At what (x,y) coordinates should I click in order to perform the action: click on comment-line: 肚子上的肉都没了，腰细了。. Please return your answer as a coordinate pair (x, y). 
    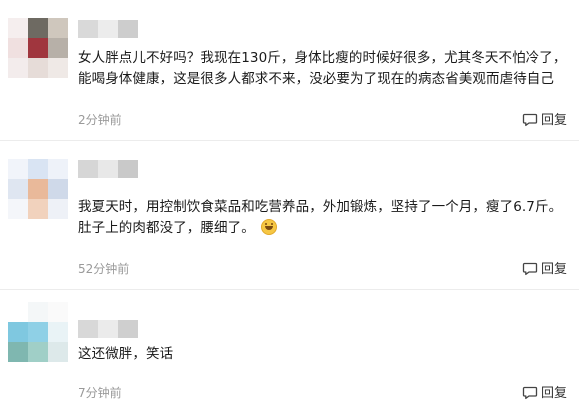
    Looking at the image, I should click on (325, 228).